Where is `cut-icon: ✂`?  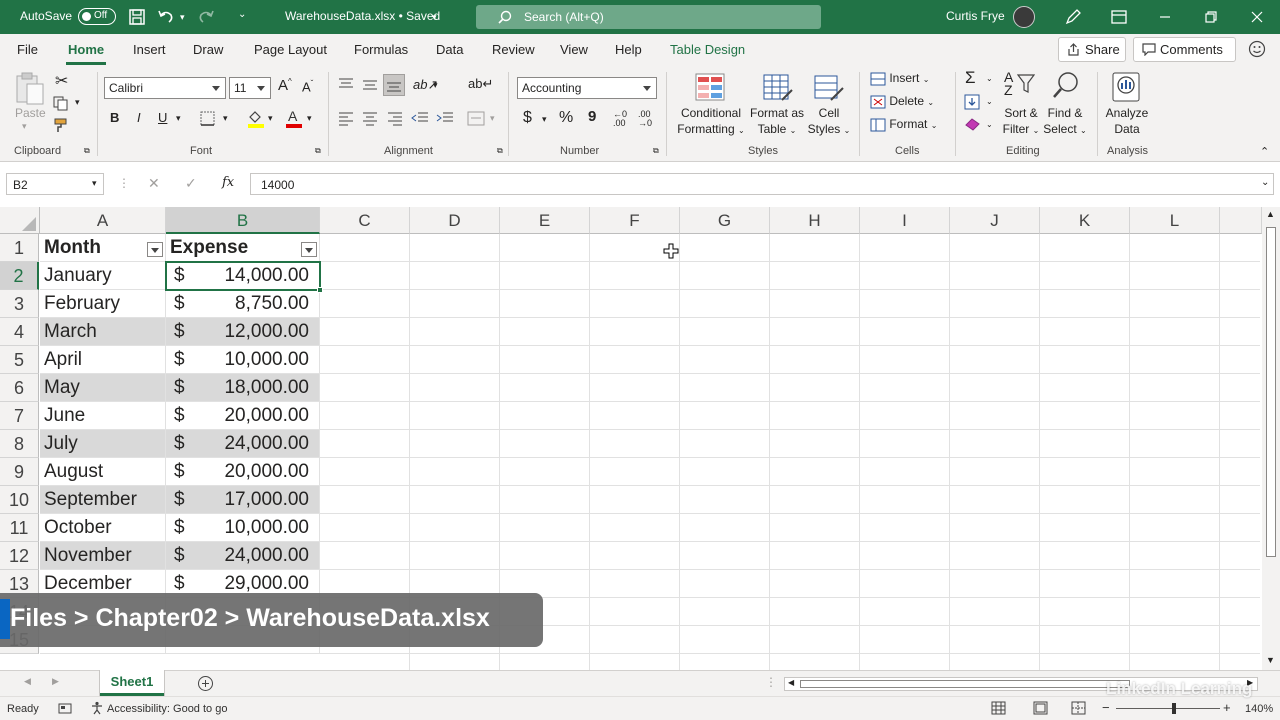
cut-icon: ✂ is located at coordinates (61, 81).